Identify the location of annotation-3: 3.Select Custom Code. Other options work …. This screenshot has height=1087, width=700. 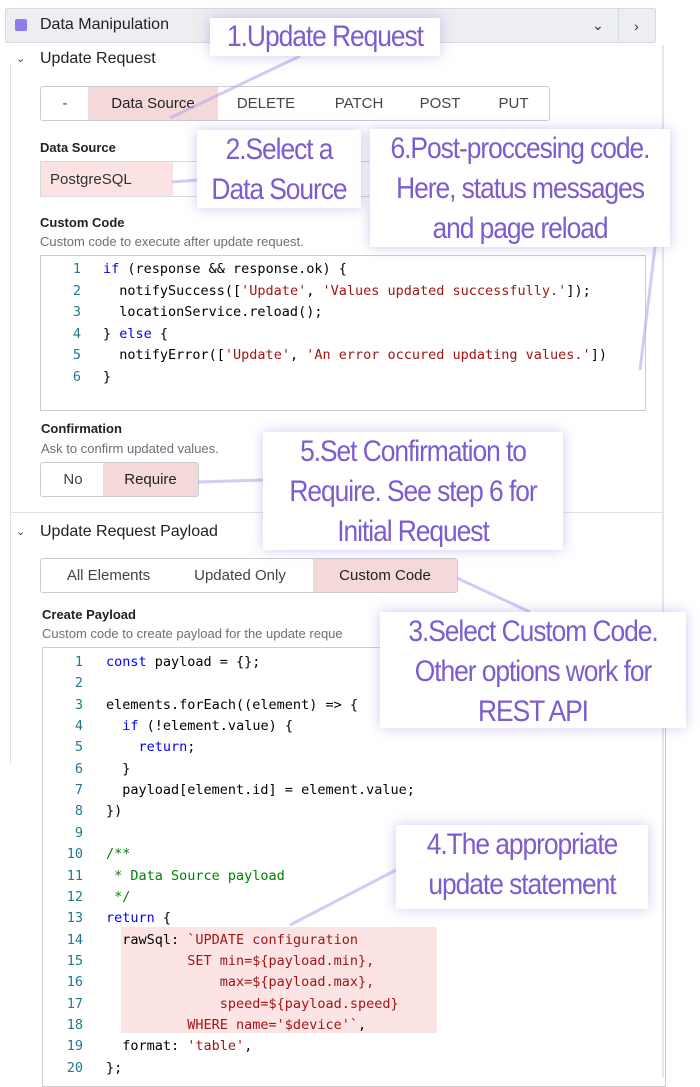
(533, 670).